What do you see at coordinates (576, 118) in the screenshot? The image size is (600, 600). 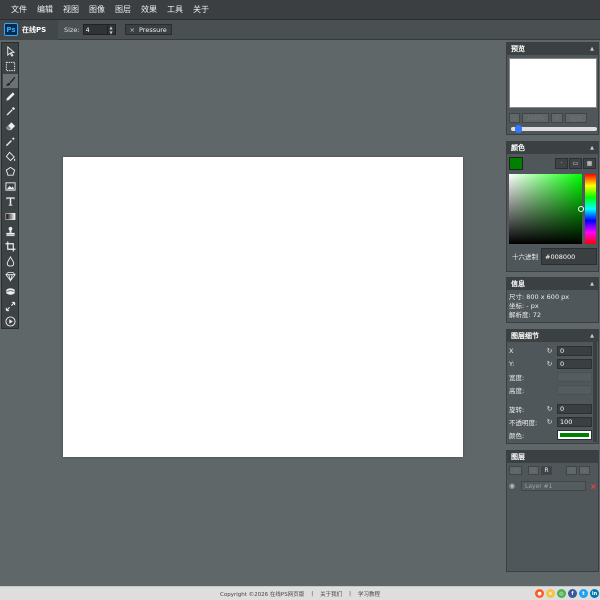 I see `fit-button: 适合` at bounding box center [576, 118].